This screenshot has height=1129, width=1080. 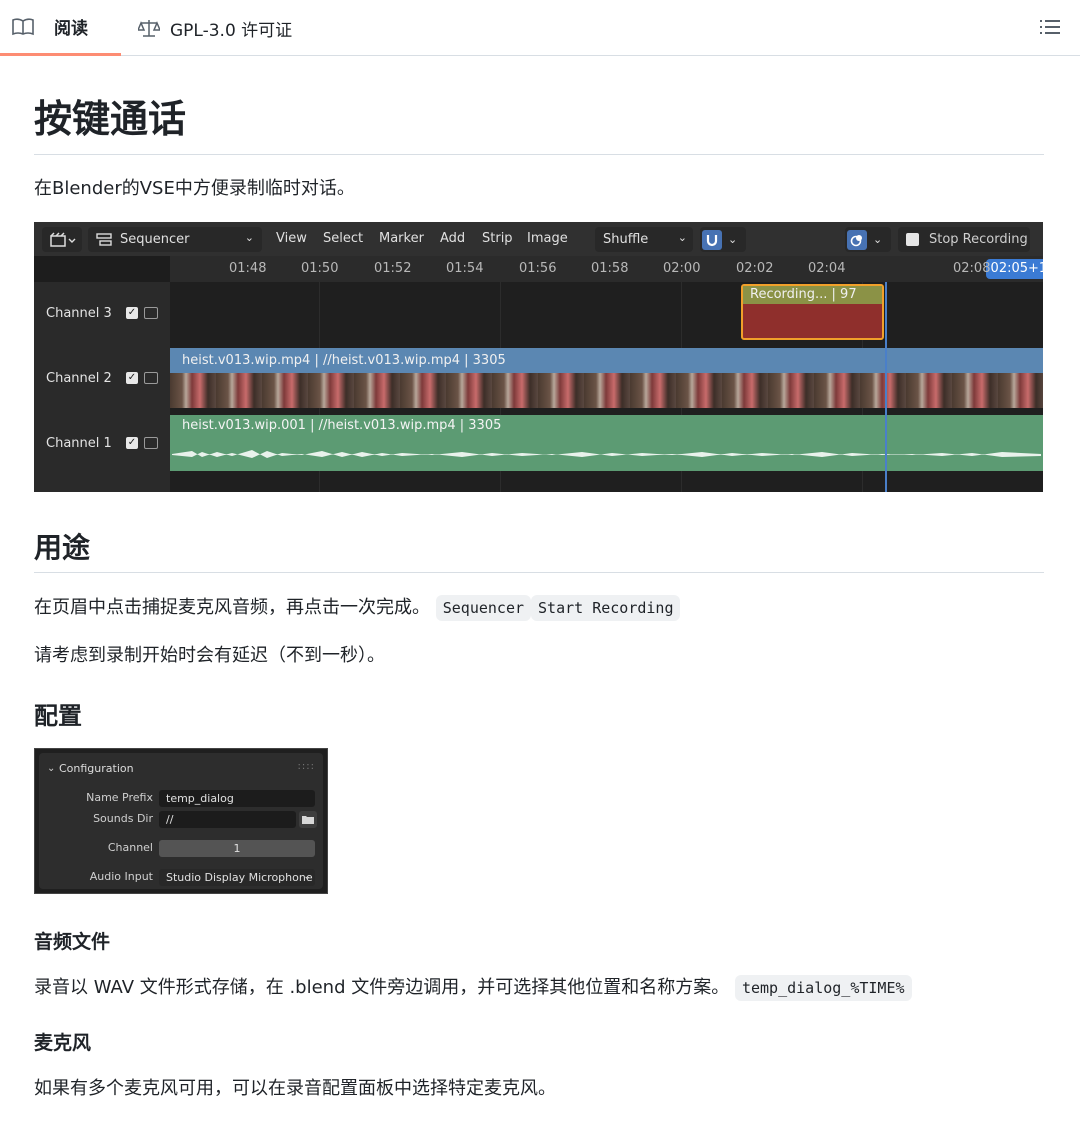 I want to click on book-icon, so click(x=23, y=26).